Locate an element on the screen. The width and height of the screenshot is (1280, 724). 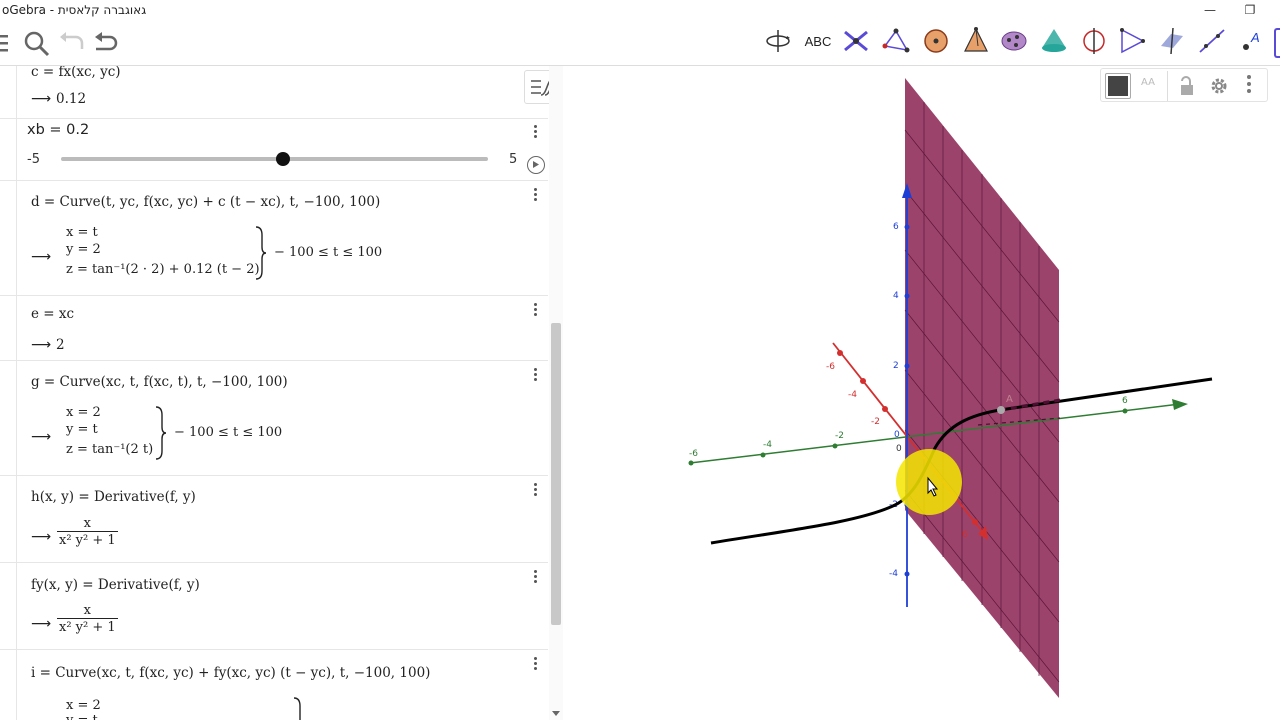
slider-track is located at coordinates (274, 159).